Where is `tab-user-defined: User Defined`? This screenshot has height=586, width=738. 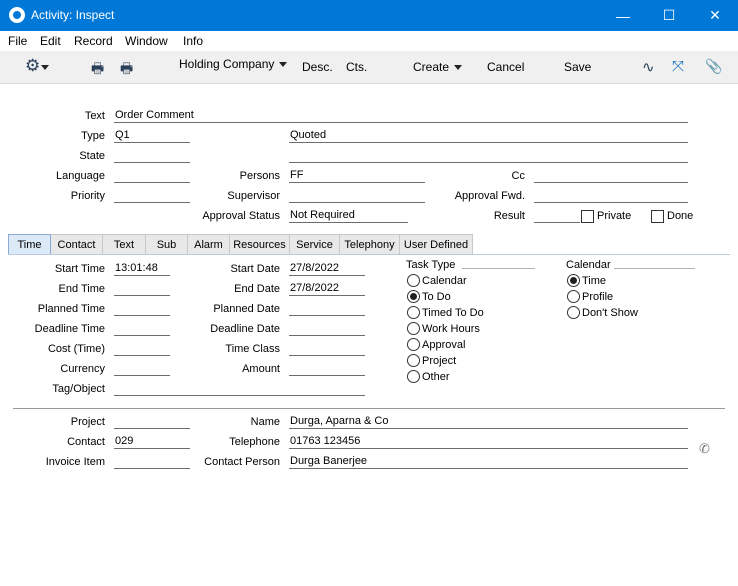 tab-user-defined: User Defined is located at coordinates (436, 244).